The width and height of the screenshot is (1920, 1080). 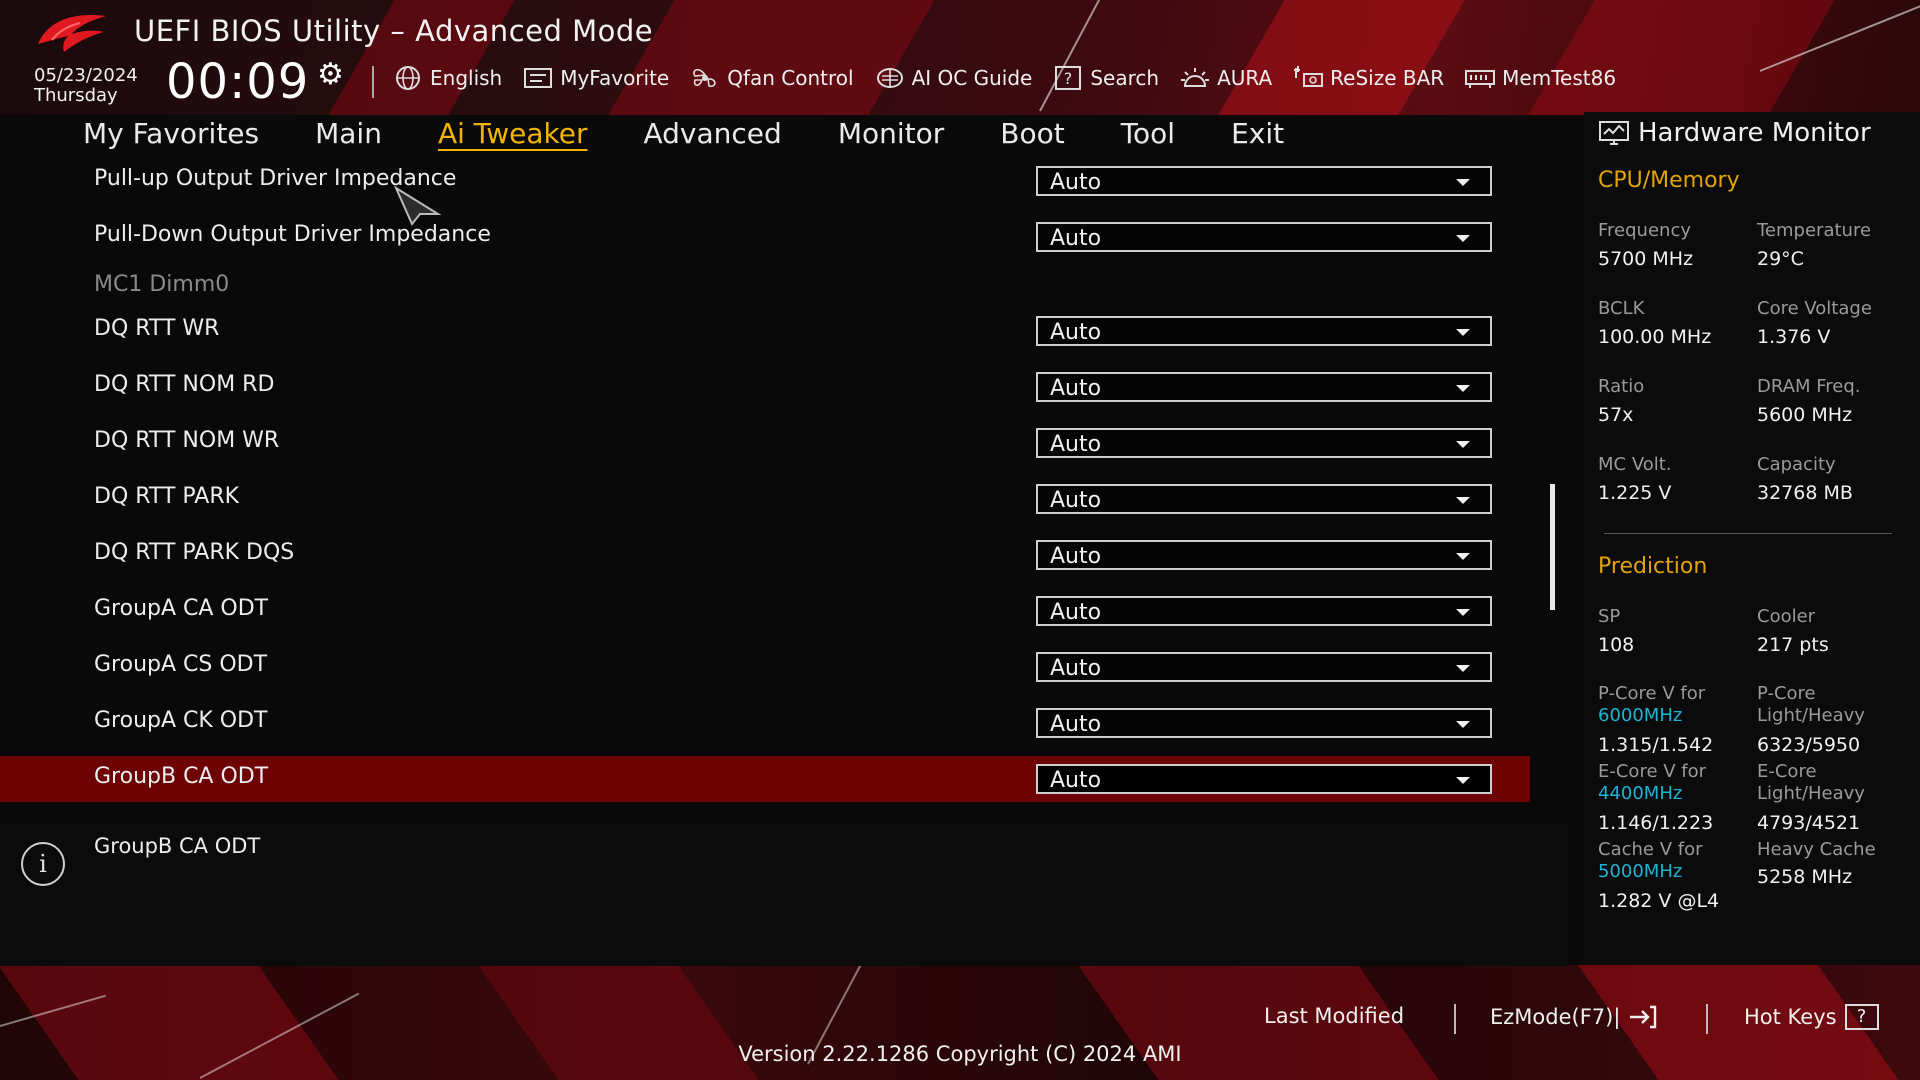 I want to click on ai-oc-label: AI OC Guide, so click(x=972, y=78).